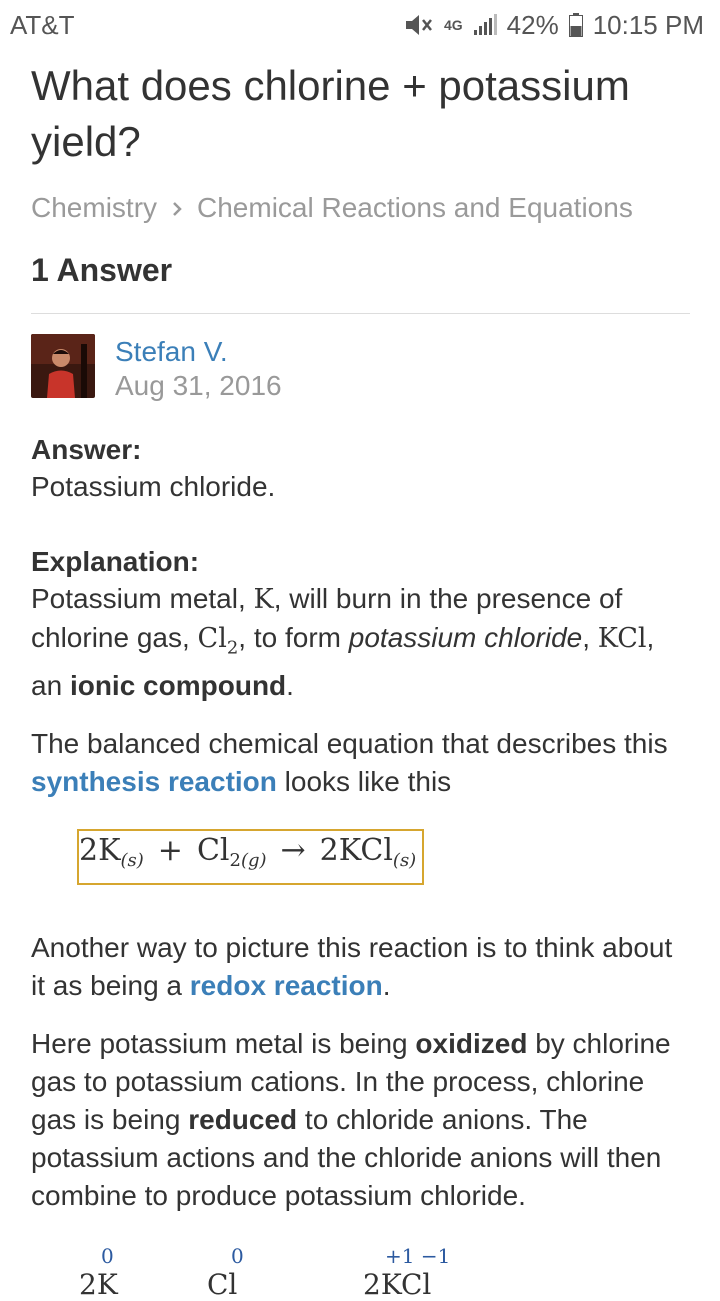 This screenshot has width=720, height=1301. Describe the element at coordinates (107, 1256) in the screenshot. I see `ox-state-k: 0` at that location.